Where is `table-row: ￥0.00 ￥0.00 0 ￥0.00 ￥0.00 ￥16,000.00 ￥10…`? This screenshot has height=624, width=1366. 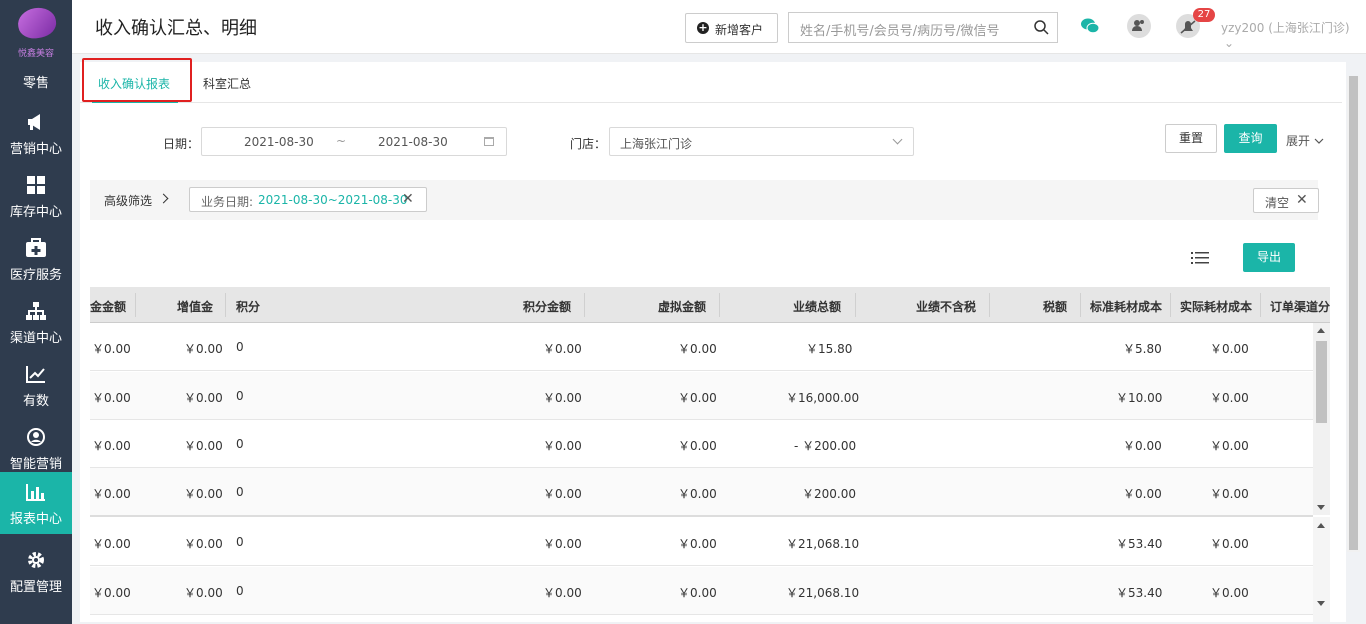 table-row: ￥0.00 ￥0.00 0 ￥0.00 ￥0.00 ￥16,000.00 ￥10… is located at coordinates (701, 396).